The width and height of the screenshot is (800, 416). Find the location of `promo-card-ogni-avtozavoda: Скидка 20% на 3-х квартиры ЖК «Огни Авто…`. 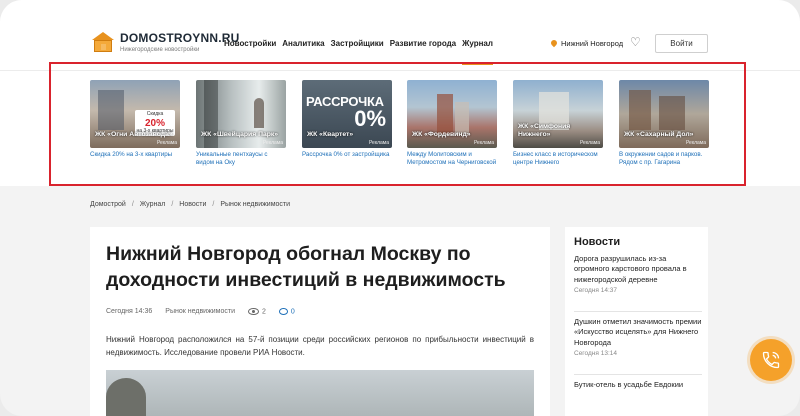

promo-card-ogni-avtozavoda: Скидка 20% на 3-х квартиры ЖК «Огни Авто… is located at coordinates (135, 119).